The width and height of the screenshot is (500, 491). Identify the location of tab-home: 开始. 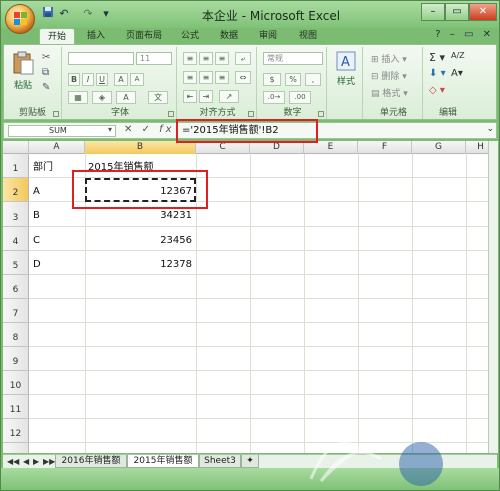
(57, 36).